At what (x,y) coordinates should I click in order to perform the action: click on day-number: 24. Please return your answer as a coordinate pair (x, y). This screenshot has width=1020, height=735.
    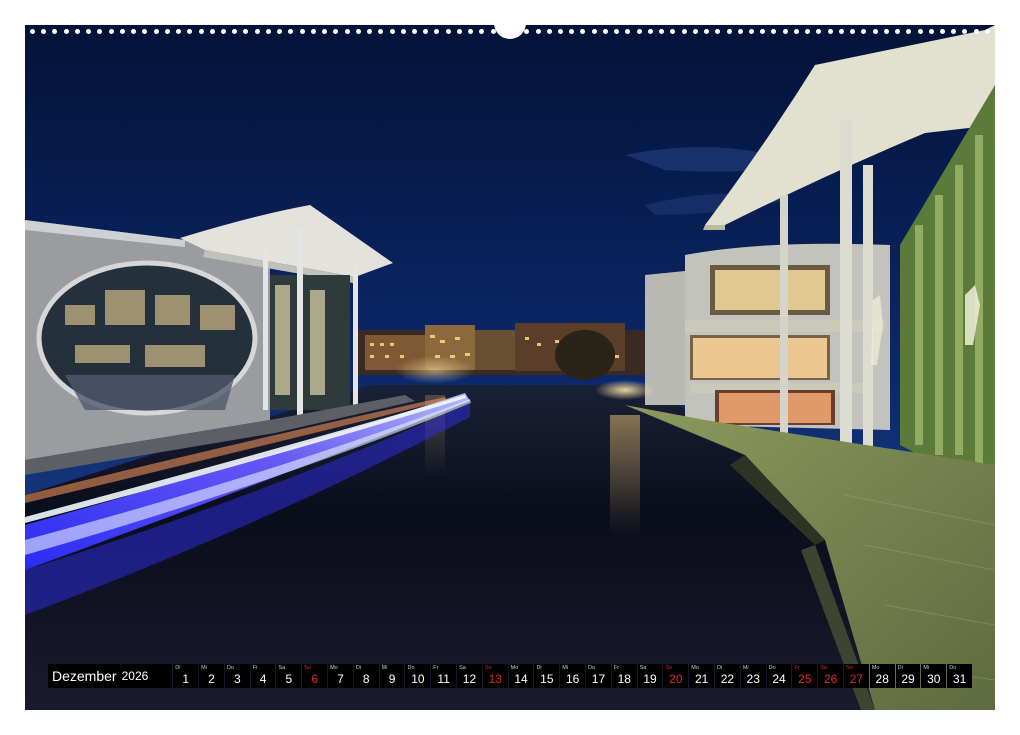
    Looking at the image, I should click on (779, 679).